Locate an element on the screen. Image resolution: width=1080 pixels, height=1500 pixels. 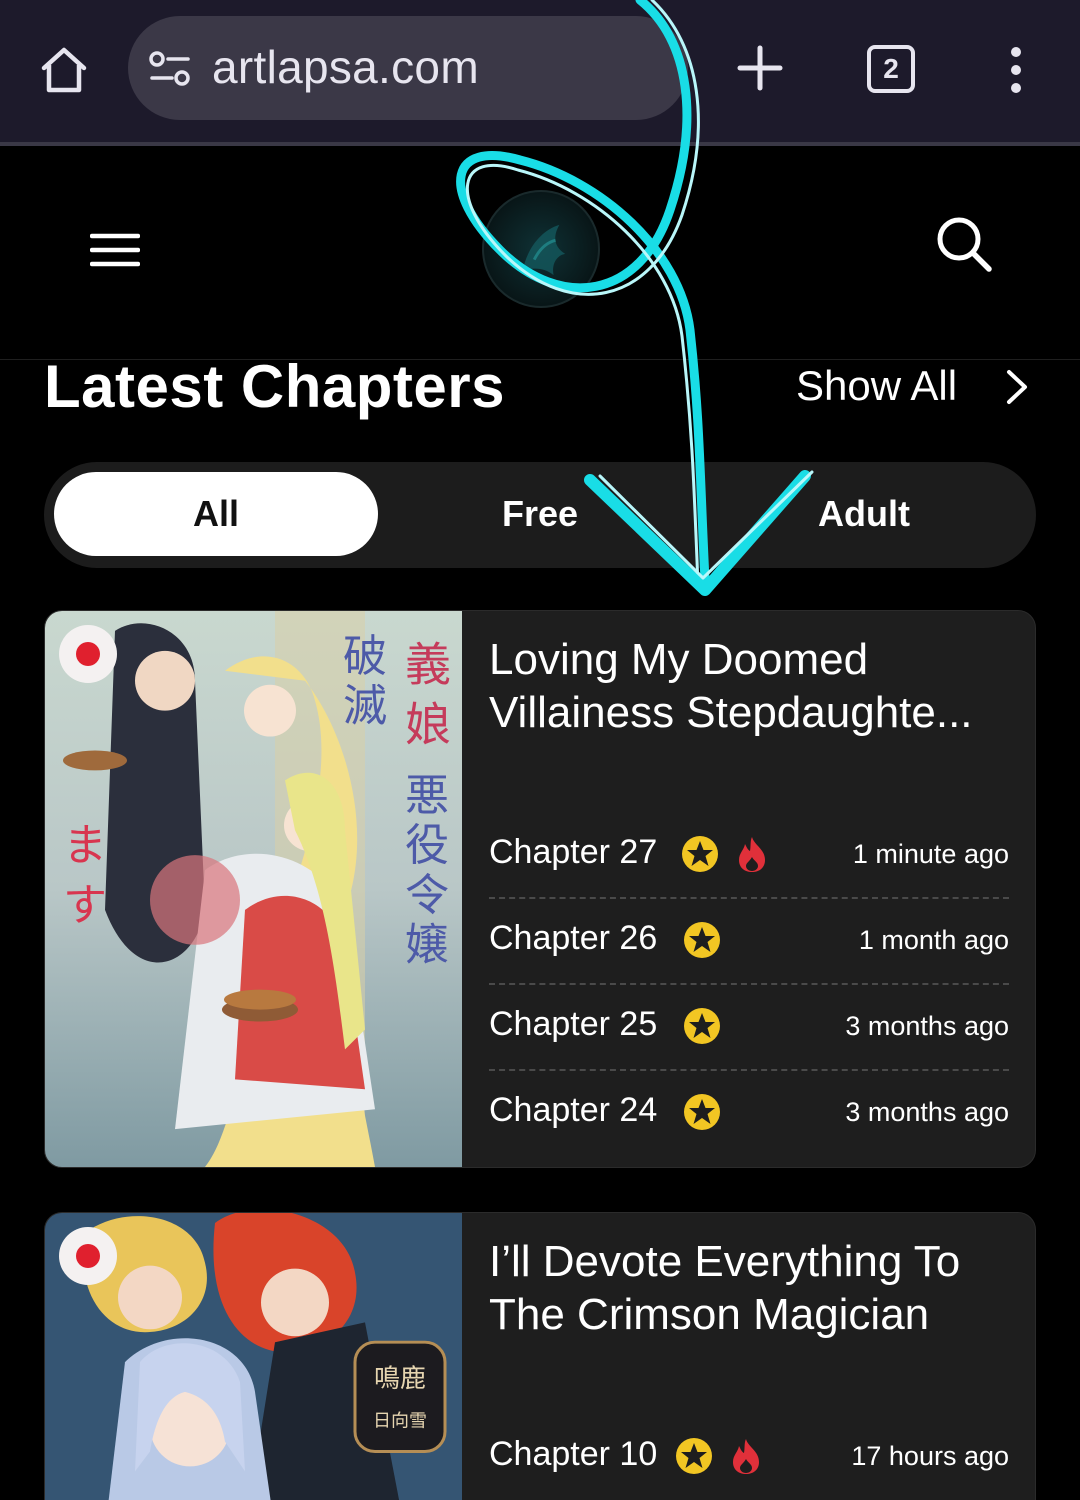
svg-text: 日向雪 is located at coordinates (400, 1421).